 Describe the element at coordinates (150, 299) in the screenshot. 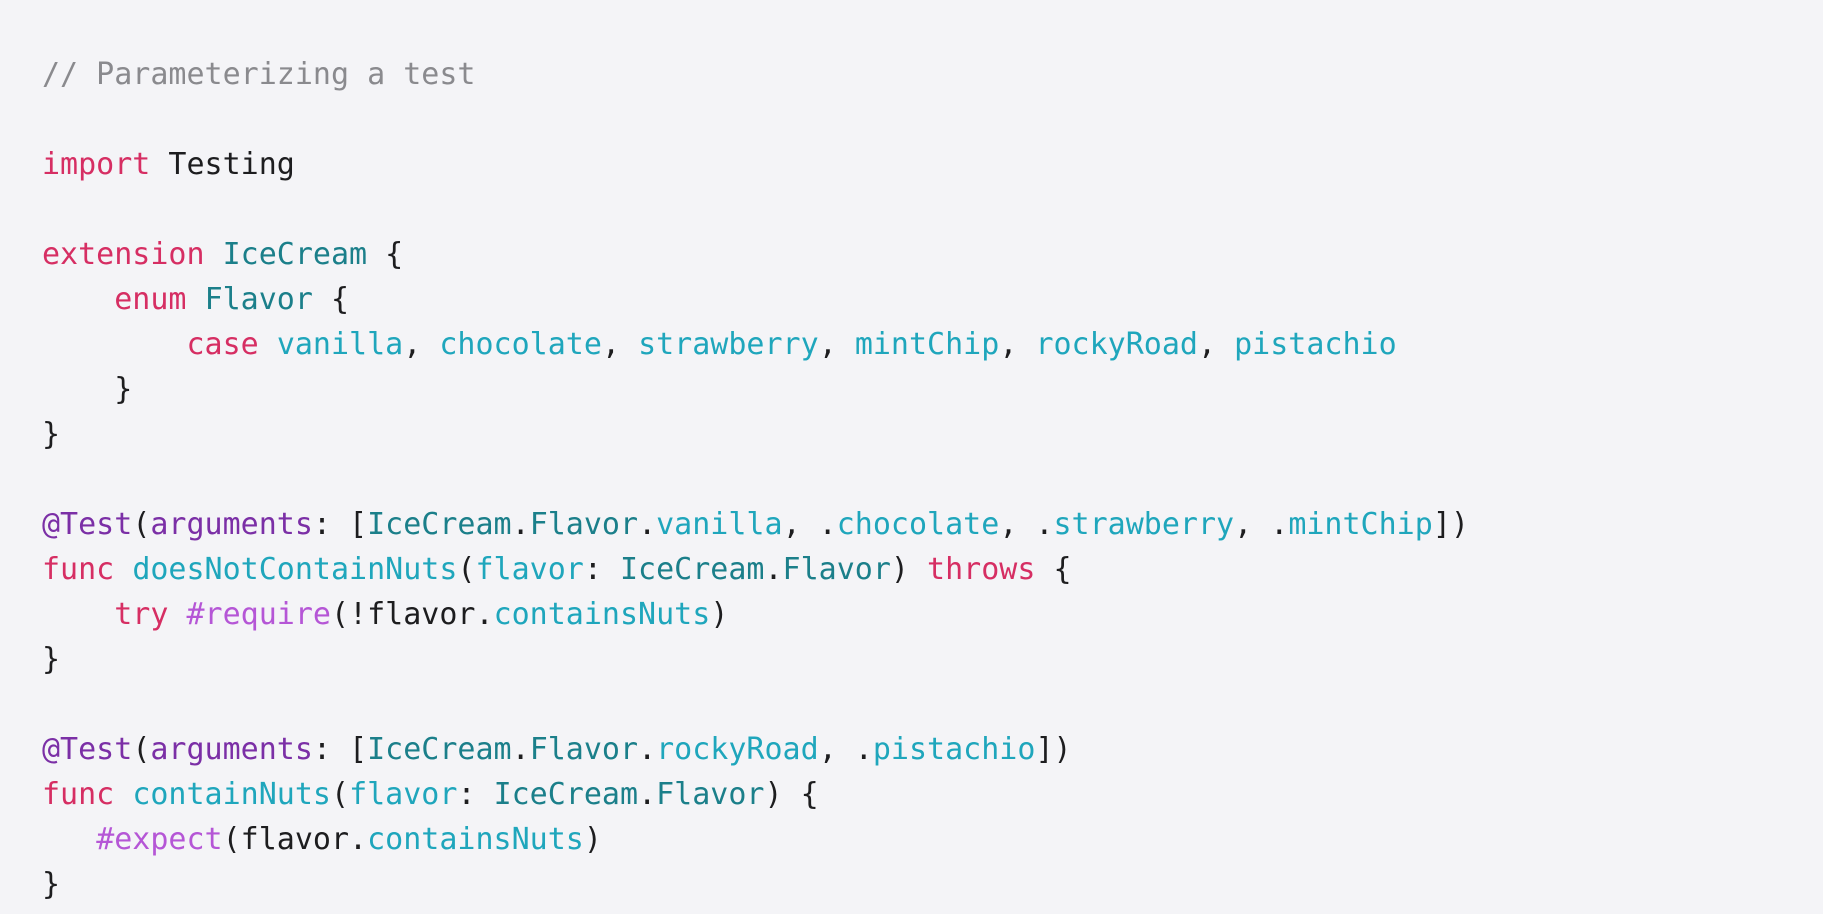

I see `code-token-keyword: enum` at that location.